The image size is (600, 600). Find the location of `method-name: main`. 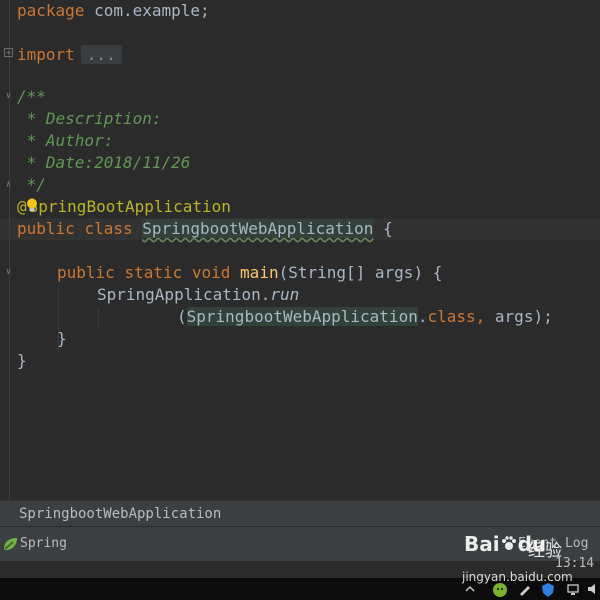

method-name: main is located at coordinates (259, 272).